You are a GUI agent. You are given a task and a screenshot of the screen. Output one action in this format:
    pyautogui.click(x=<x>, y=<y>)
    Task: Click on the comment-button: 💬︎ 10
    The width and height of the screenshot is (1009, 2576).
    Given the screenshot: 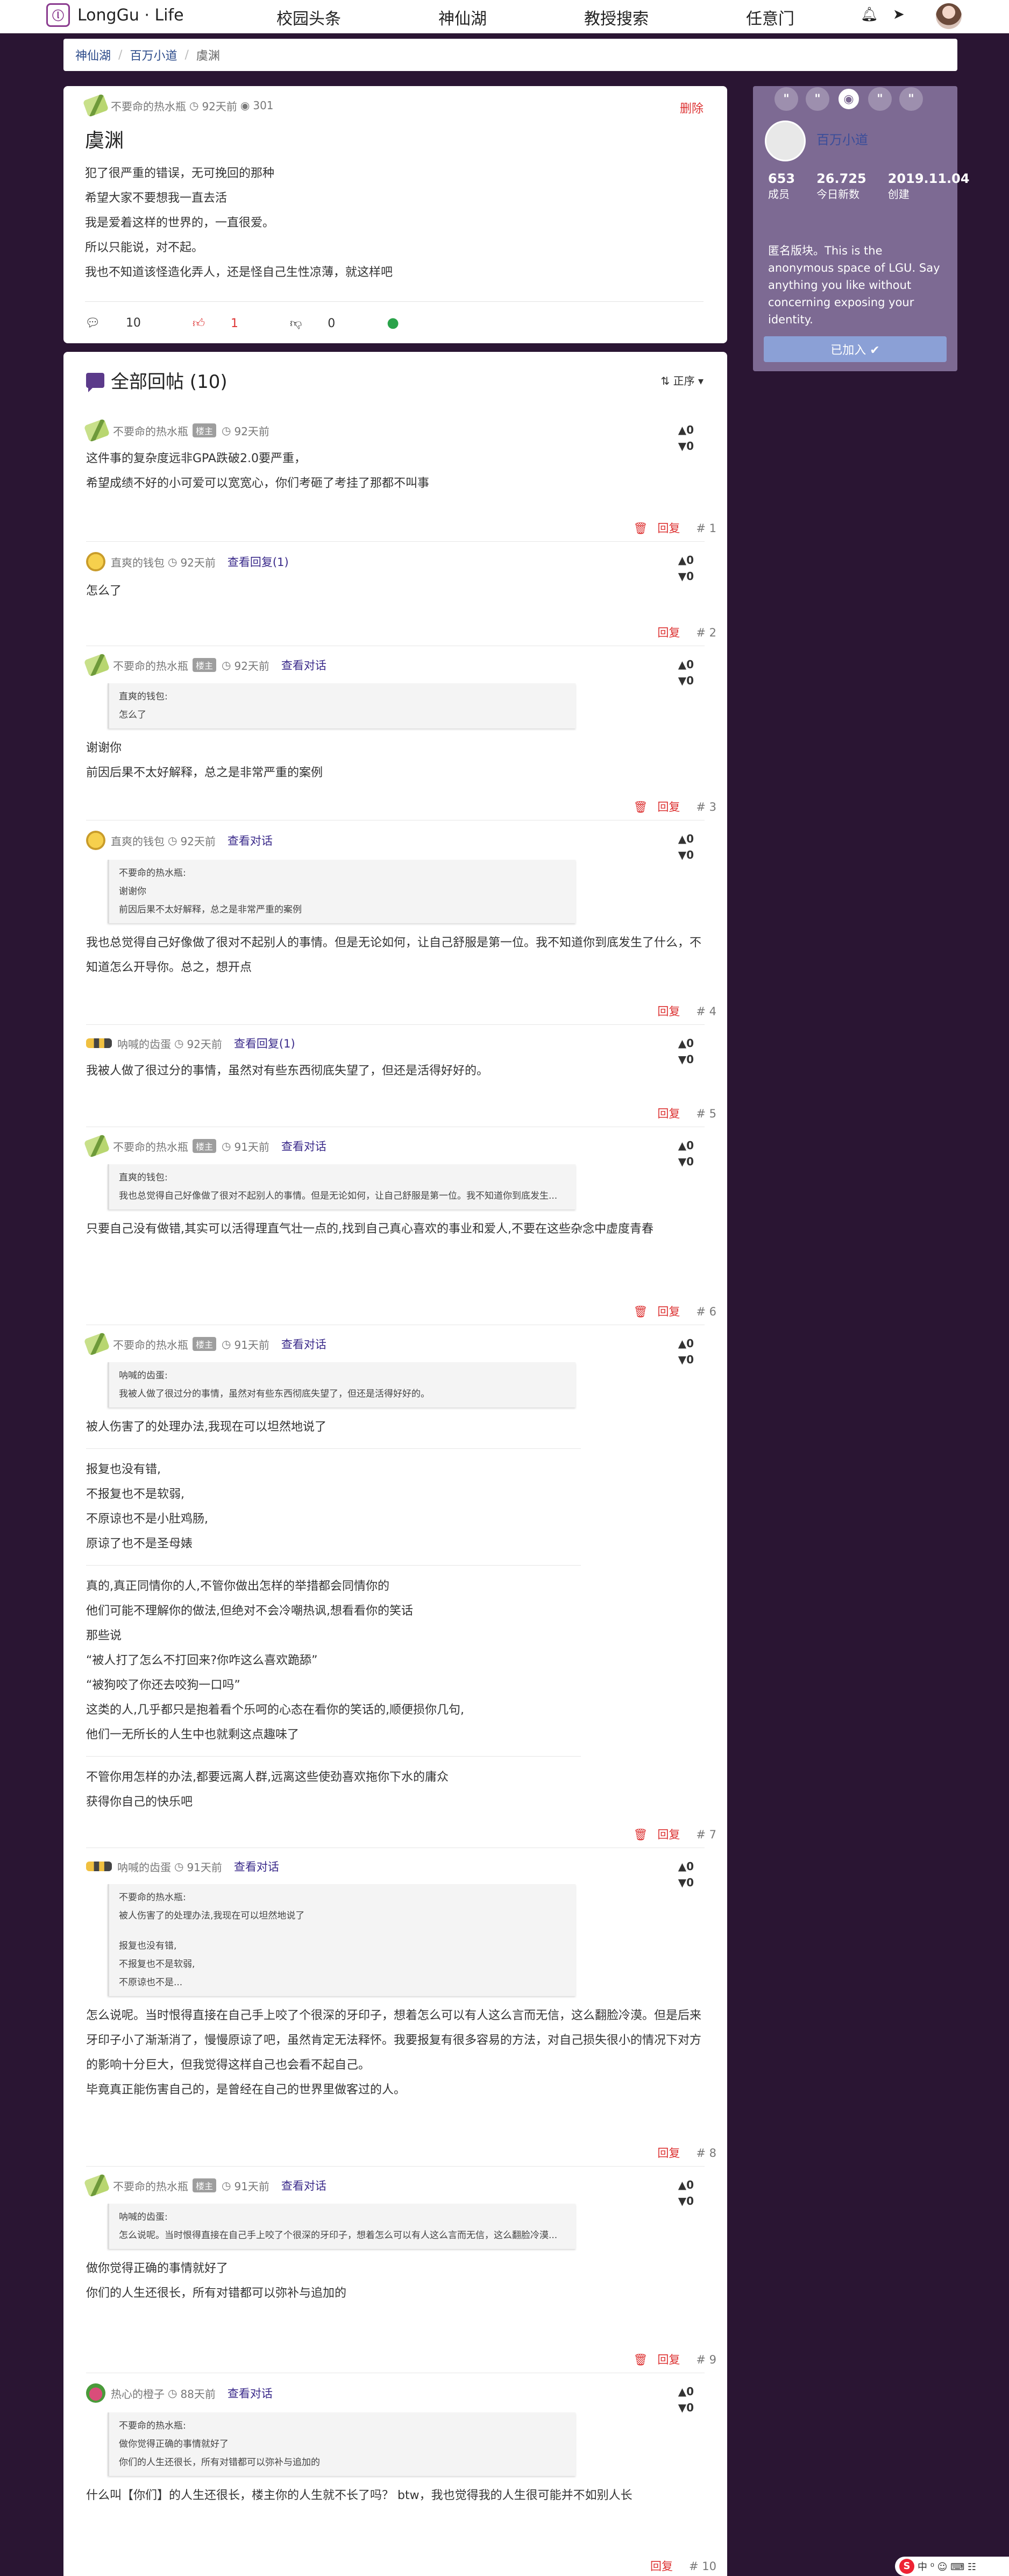 What is the action you would take?
    pyautogui.click(x=126, y=323)
    